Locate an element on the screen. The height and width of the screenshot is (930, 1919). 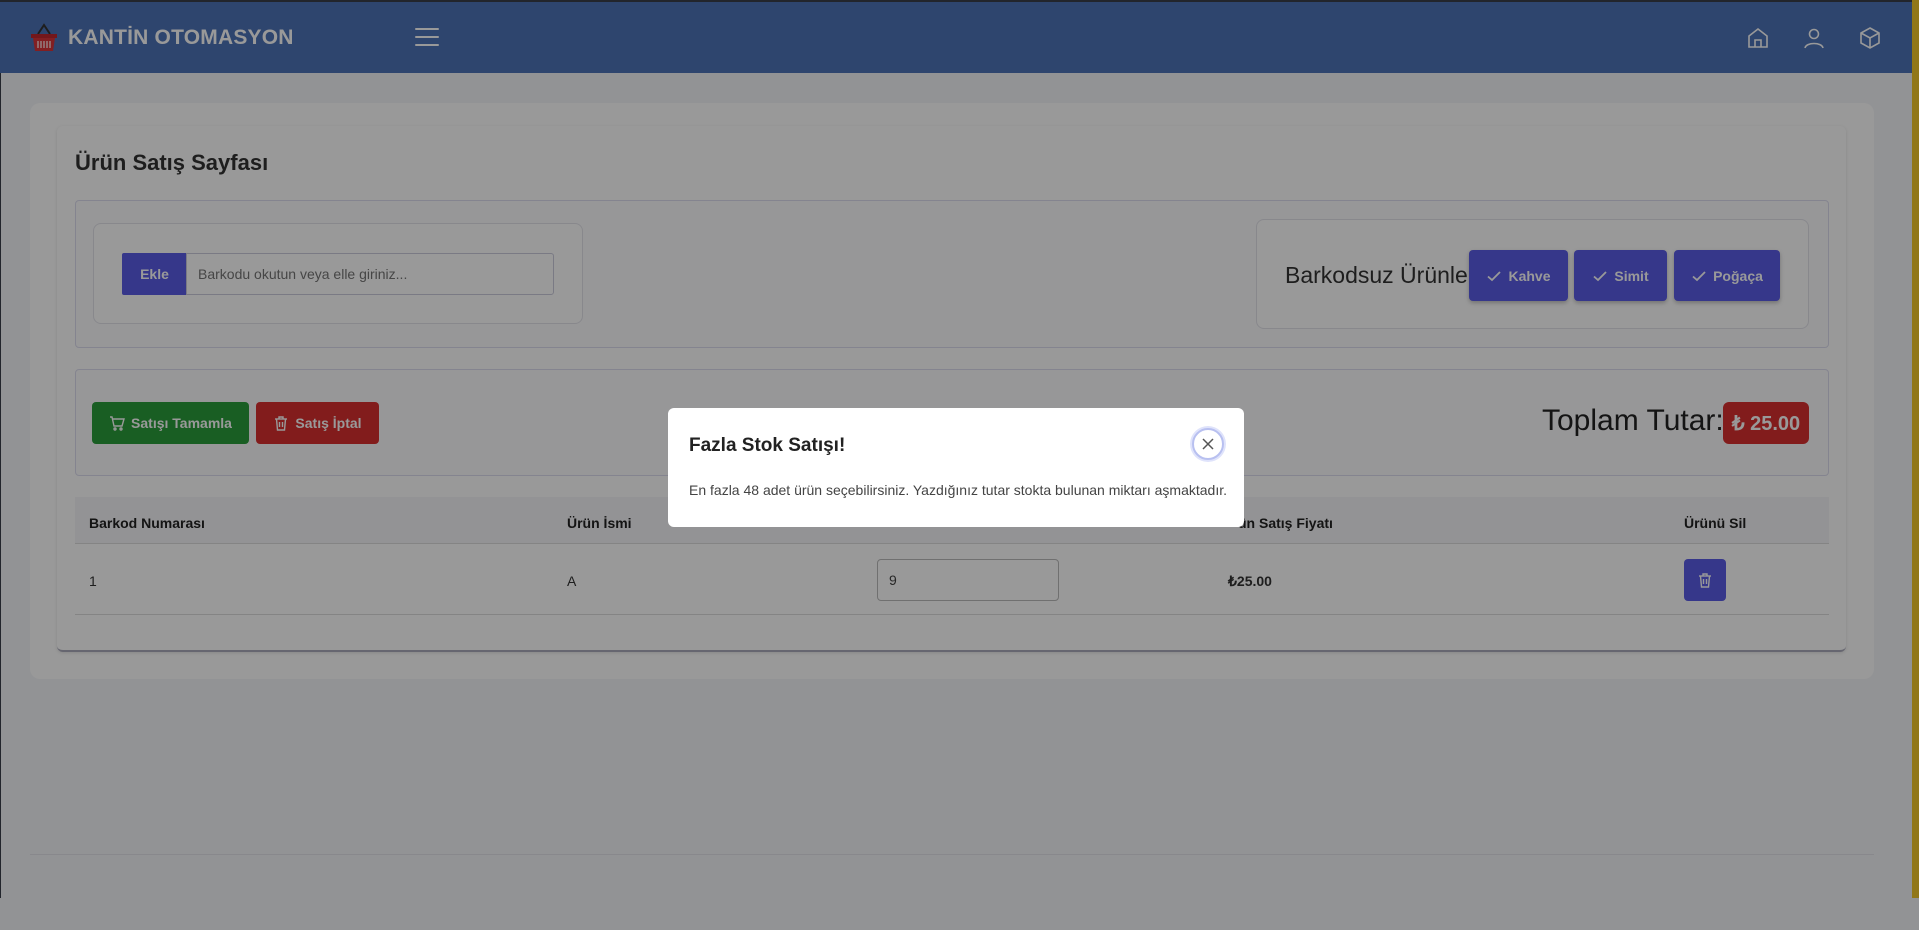
close-button is located at coordinates (1208, 444).